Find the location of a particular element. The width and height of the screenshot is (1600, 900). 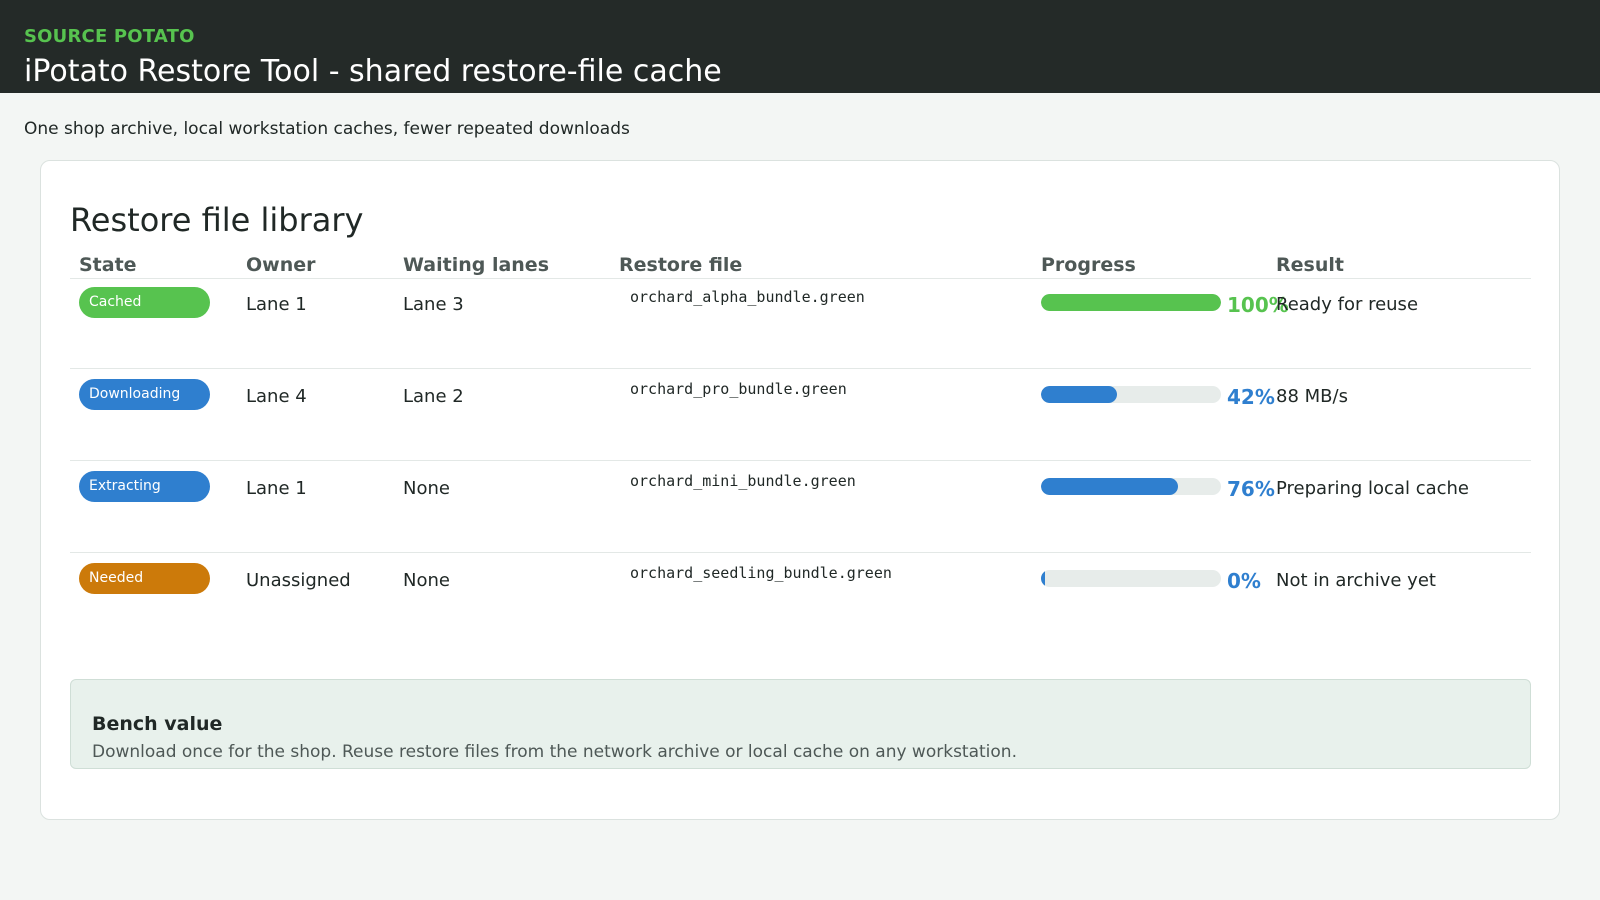

restore-file-name: orchard_mini_bundle.green is located at coordinates (743, 481).